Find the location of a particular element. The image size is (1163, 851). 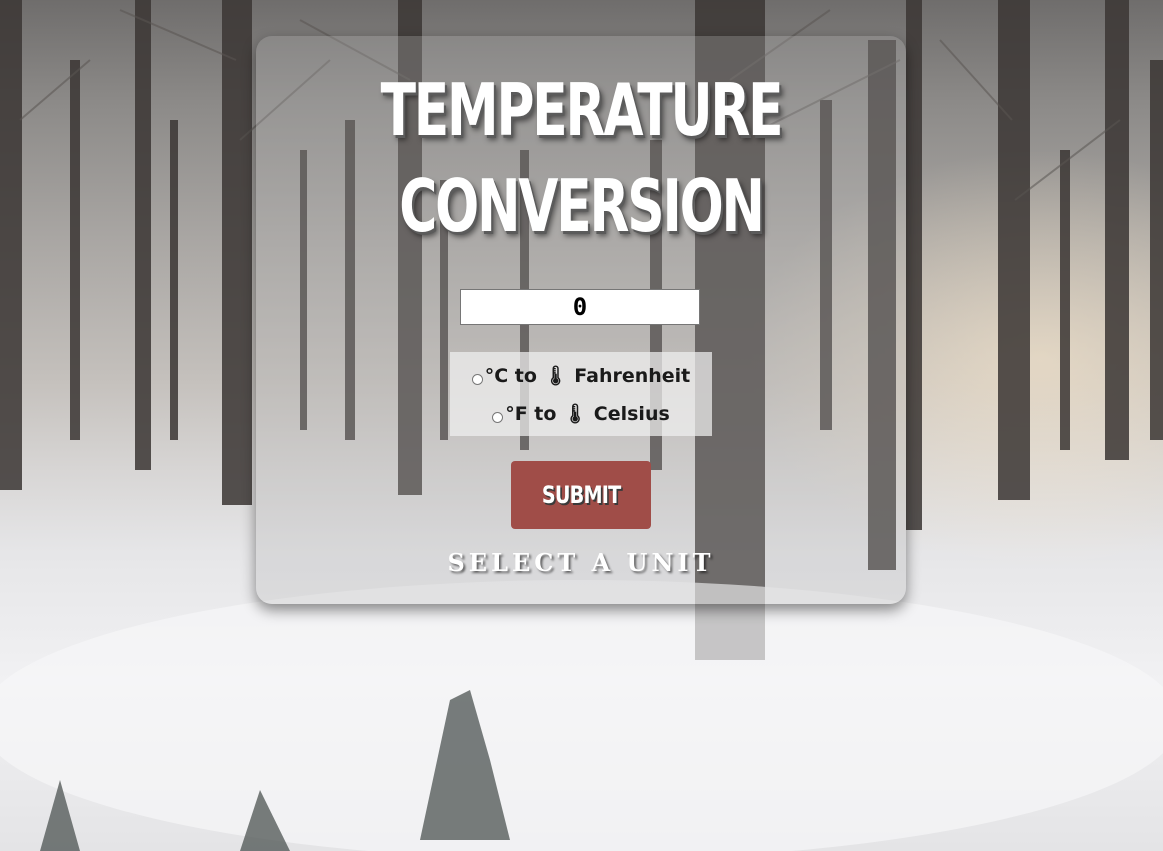

radio-button-f-to-c is located at coordinates (498, 417).